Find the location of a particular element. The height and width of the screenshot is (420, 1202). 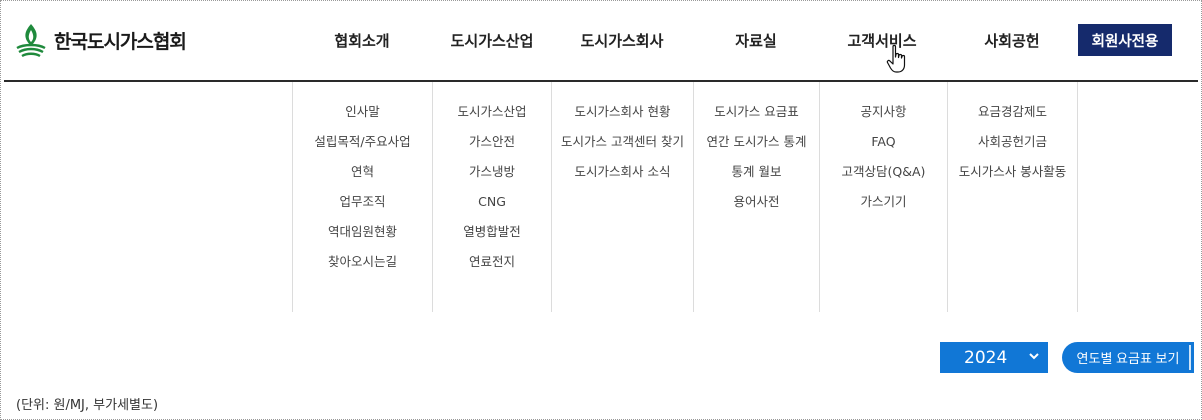

nav-association: 협회소개 is located at coordinates (361, 40).